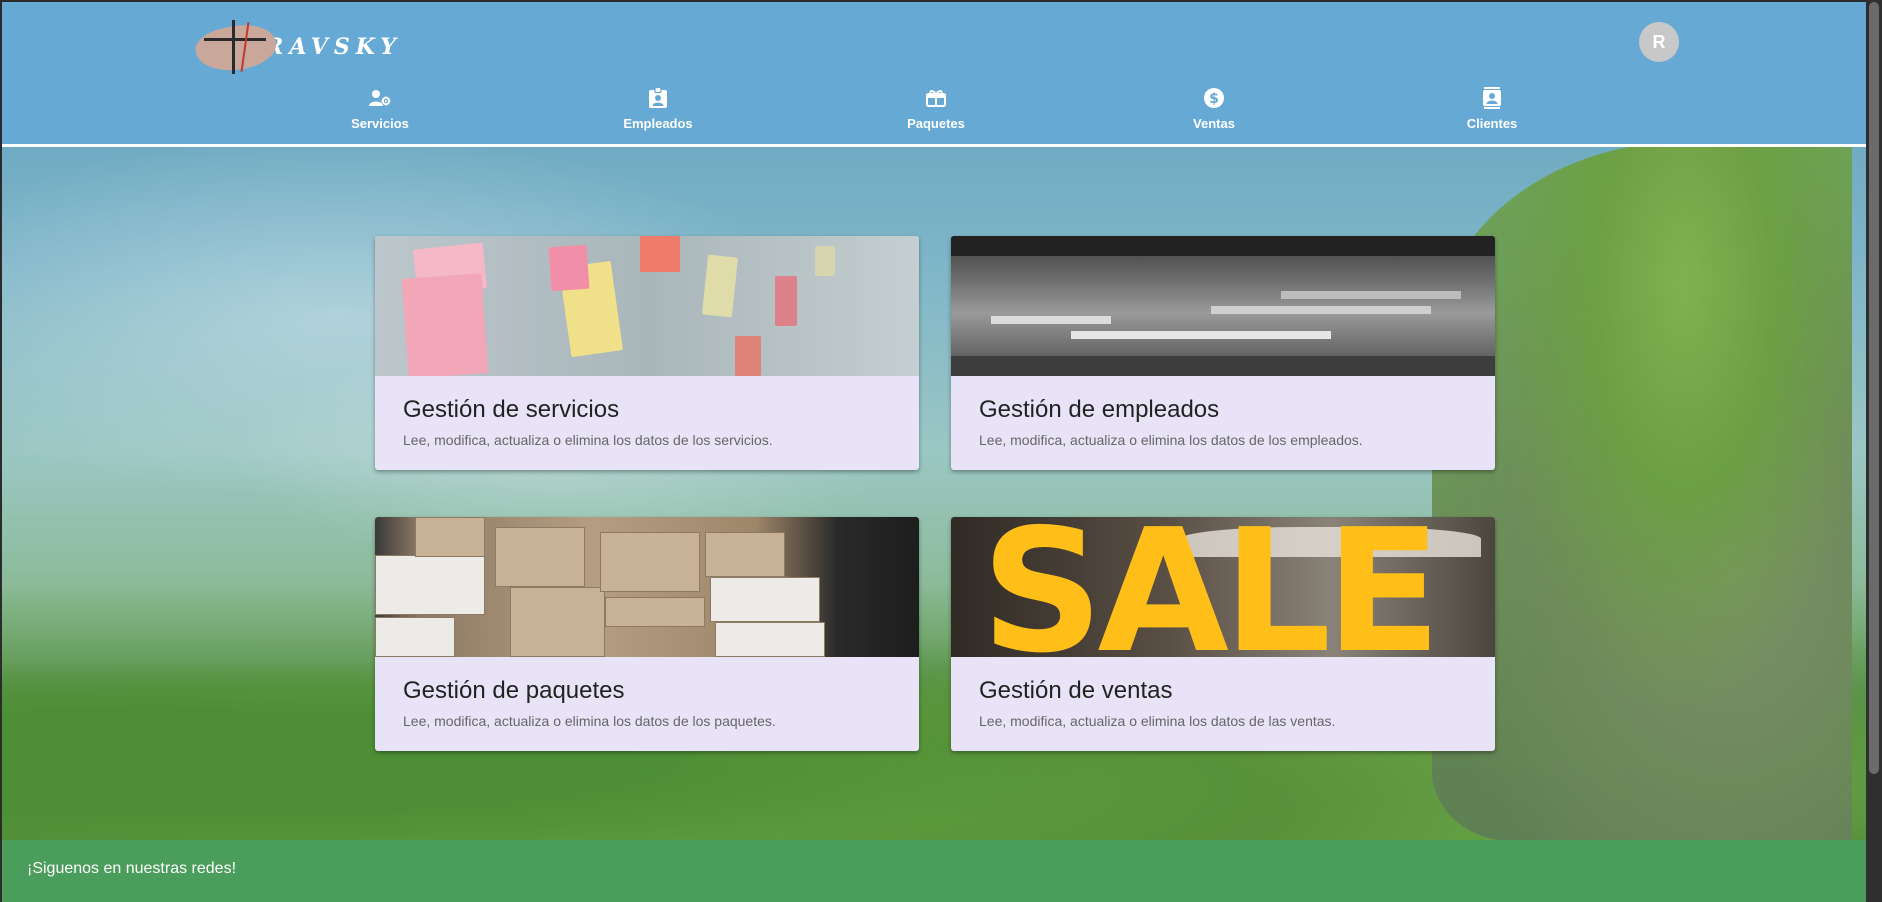 The image size is (1882, 902). Describe the element at coordinates (1492, 123) in the screenshot. I see `nav-label-clientes: Clientes` at that location.